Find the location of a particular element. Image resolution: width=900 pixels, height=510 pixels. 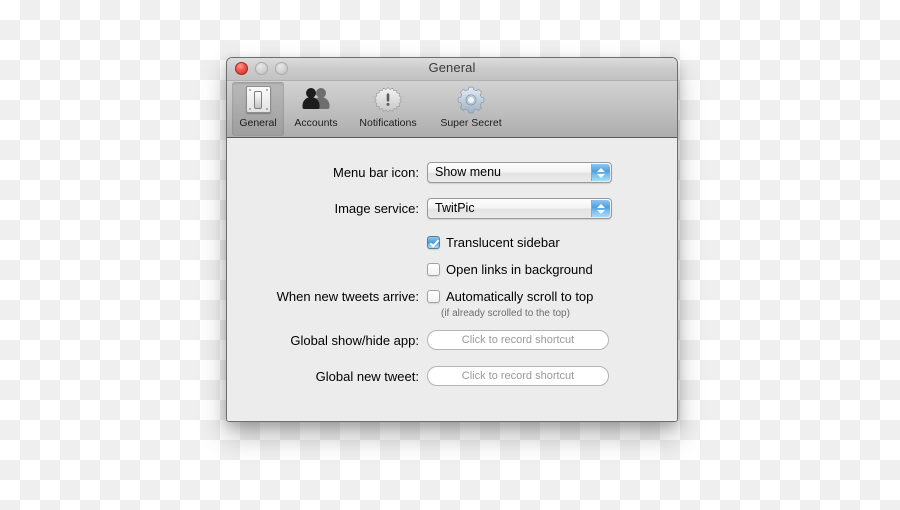

auto-scroll-top-label: Automatically scroll to top is located at coordinates (520, 296).